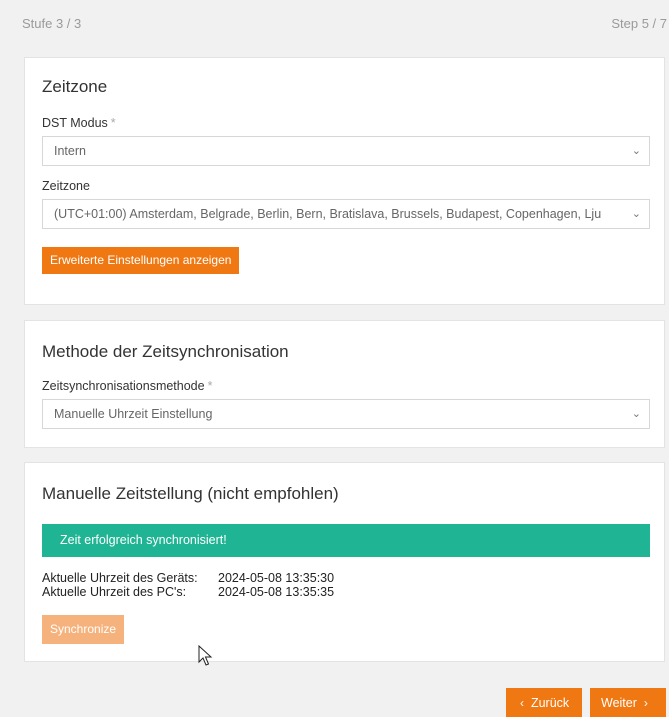 The image size is (669, 717). I want to click on chevron-left-icon: ‹, so click(522, 703).